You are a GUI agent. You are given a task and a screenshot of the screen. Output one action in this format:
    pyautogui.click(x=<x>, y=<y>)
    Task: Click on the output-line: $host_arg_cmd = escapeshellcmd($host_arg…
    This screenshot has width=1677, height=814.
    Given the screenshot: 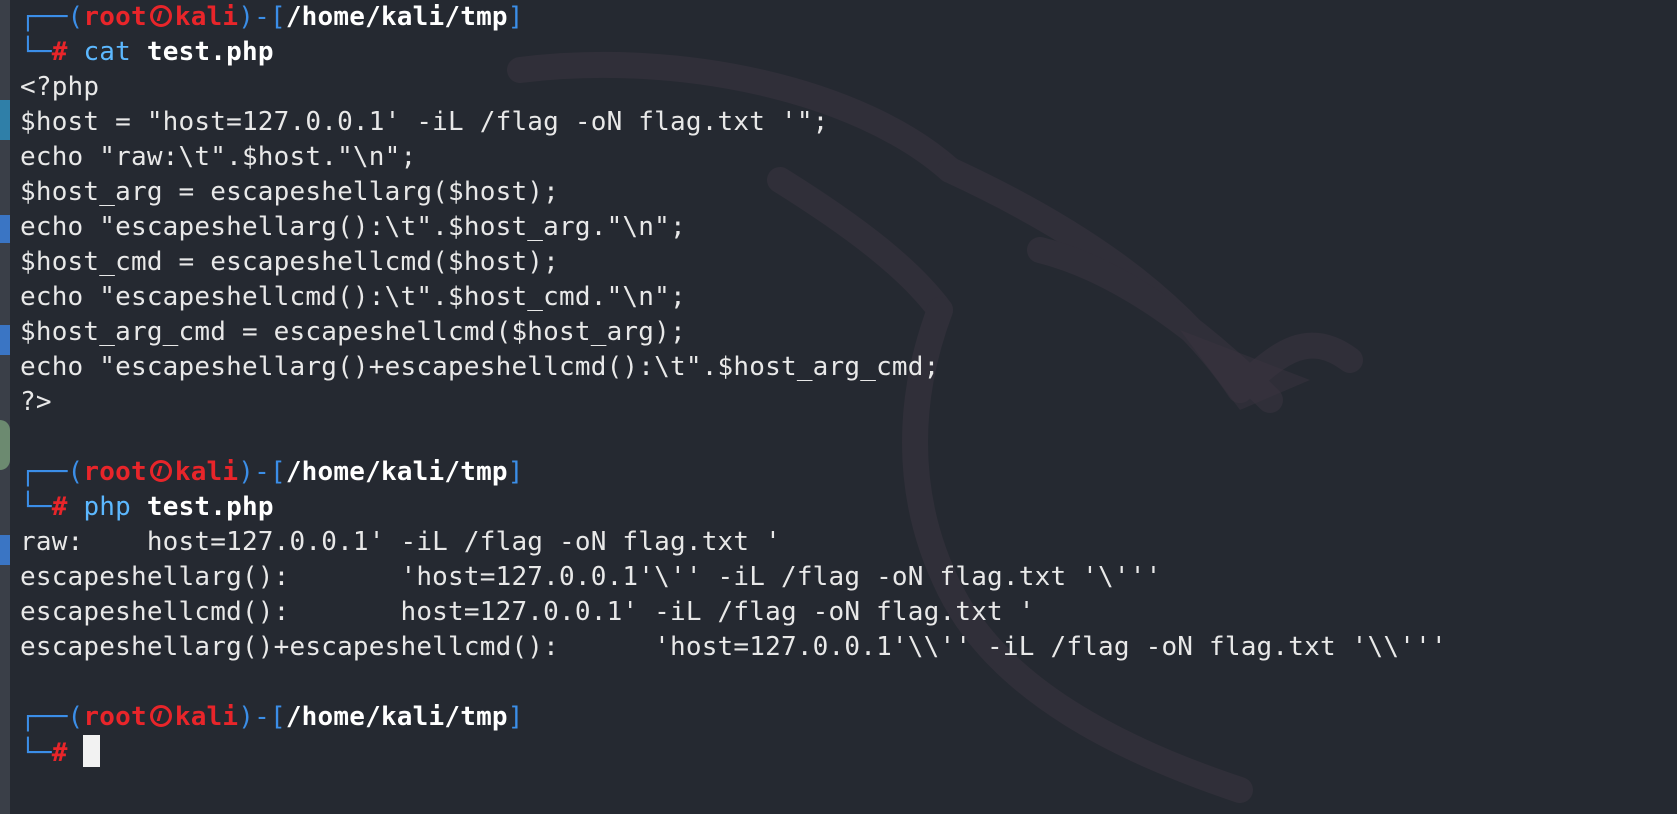 What is the action you would take?
    pyautogui.click(x=353, y=332)
    